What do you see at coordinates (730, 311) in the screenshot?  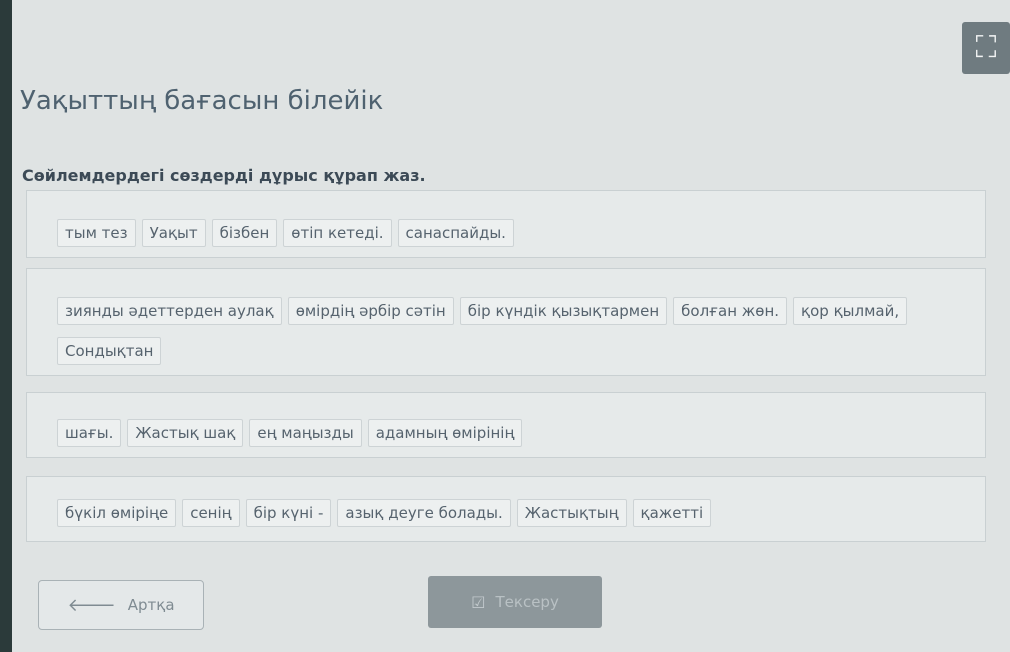 I see `word-chip: болған жөн.` at bounding box center [730, 311].